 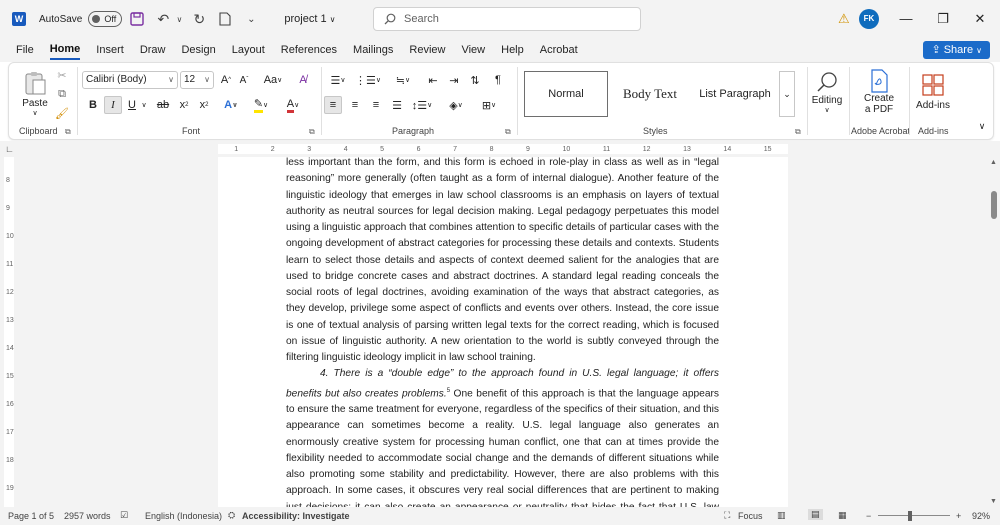 What do you see at coordinates (842, 515) in the screenshot?
I see `web-layout-icon: ▦` at bounding box center [842, 515].